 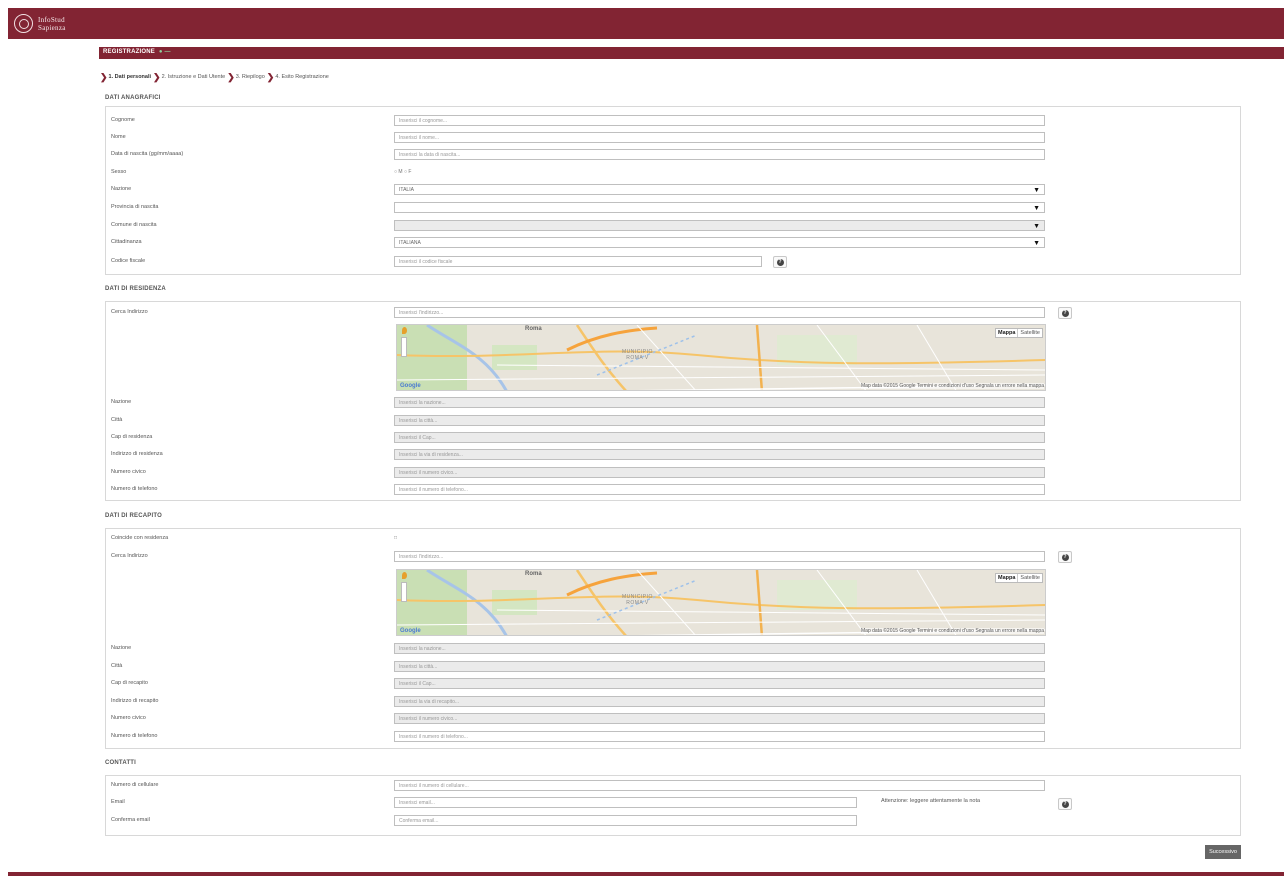 I want to click on recapito-help-button: ?, so click(x=1065, y=557).